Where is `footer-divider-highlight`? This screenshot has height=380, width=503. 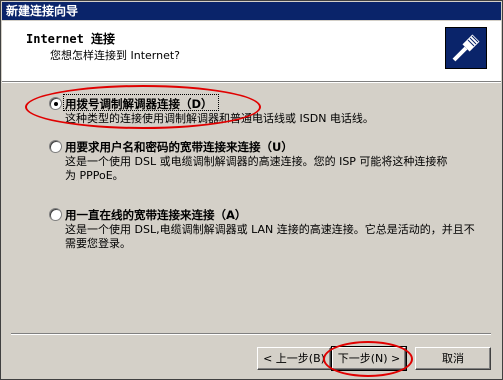 footer-divider-highlight is located at coordinates (251, 334).